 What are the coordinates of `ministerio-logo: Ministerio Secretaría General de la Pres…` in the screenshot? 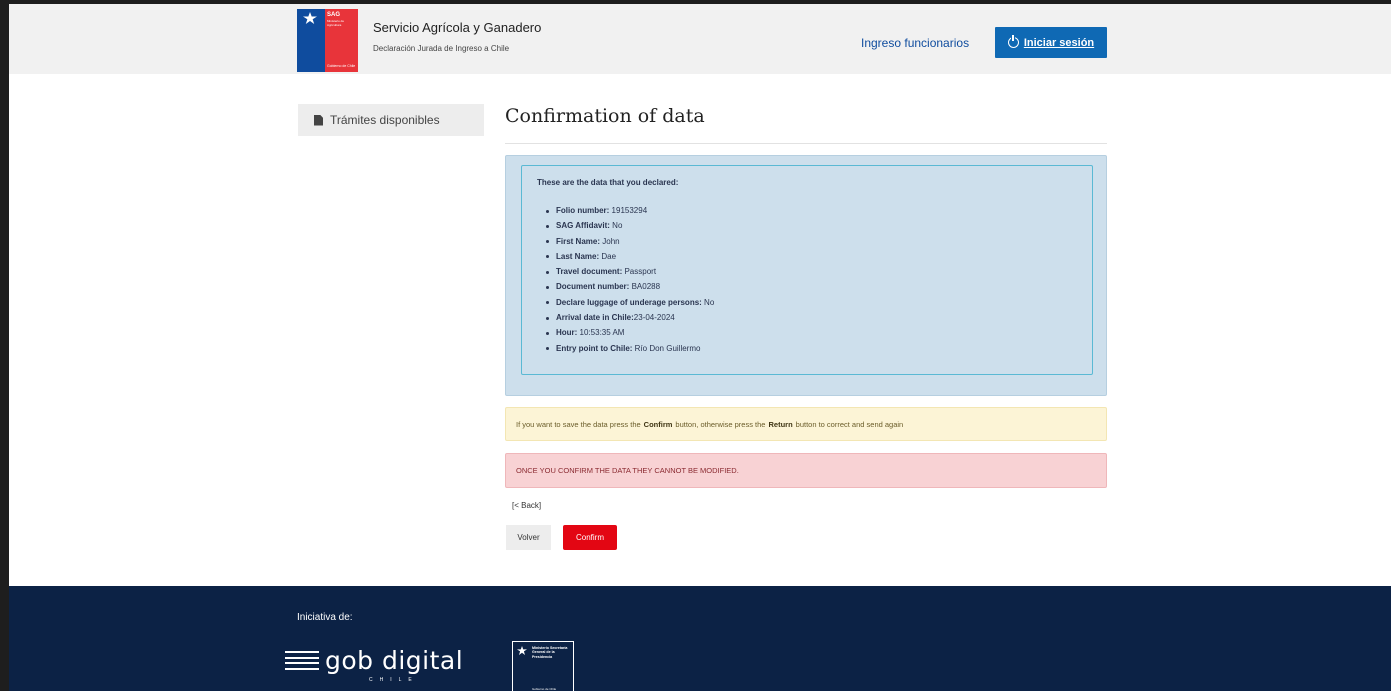 It's located at (543, 666).